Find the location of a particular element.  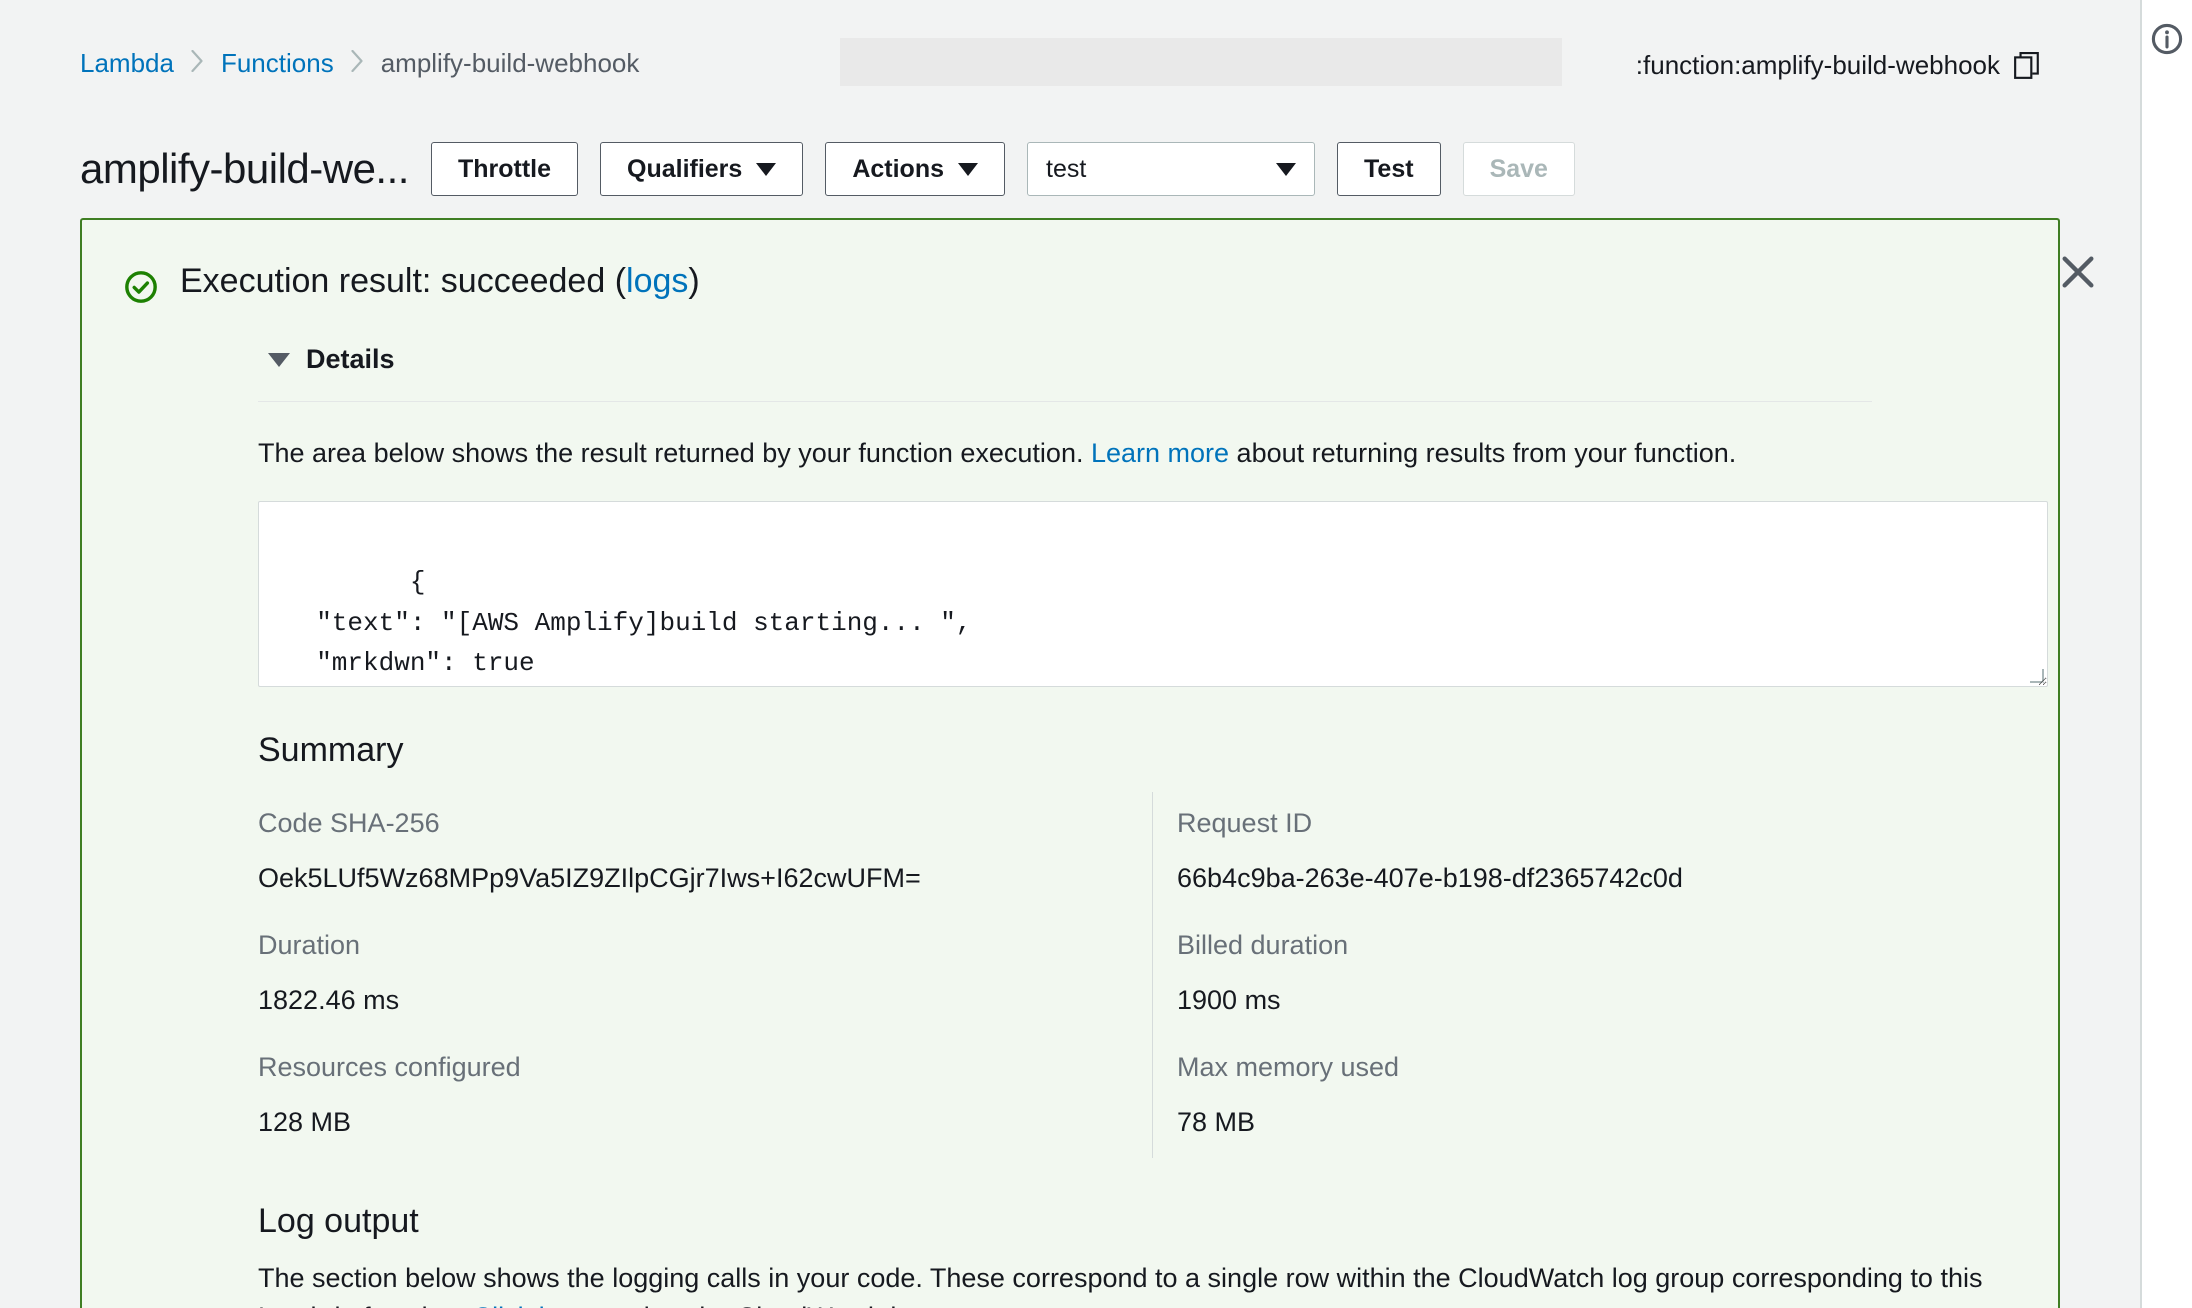

summary-value: 128 MB is located at coordinates (305, 1122).